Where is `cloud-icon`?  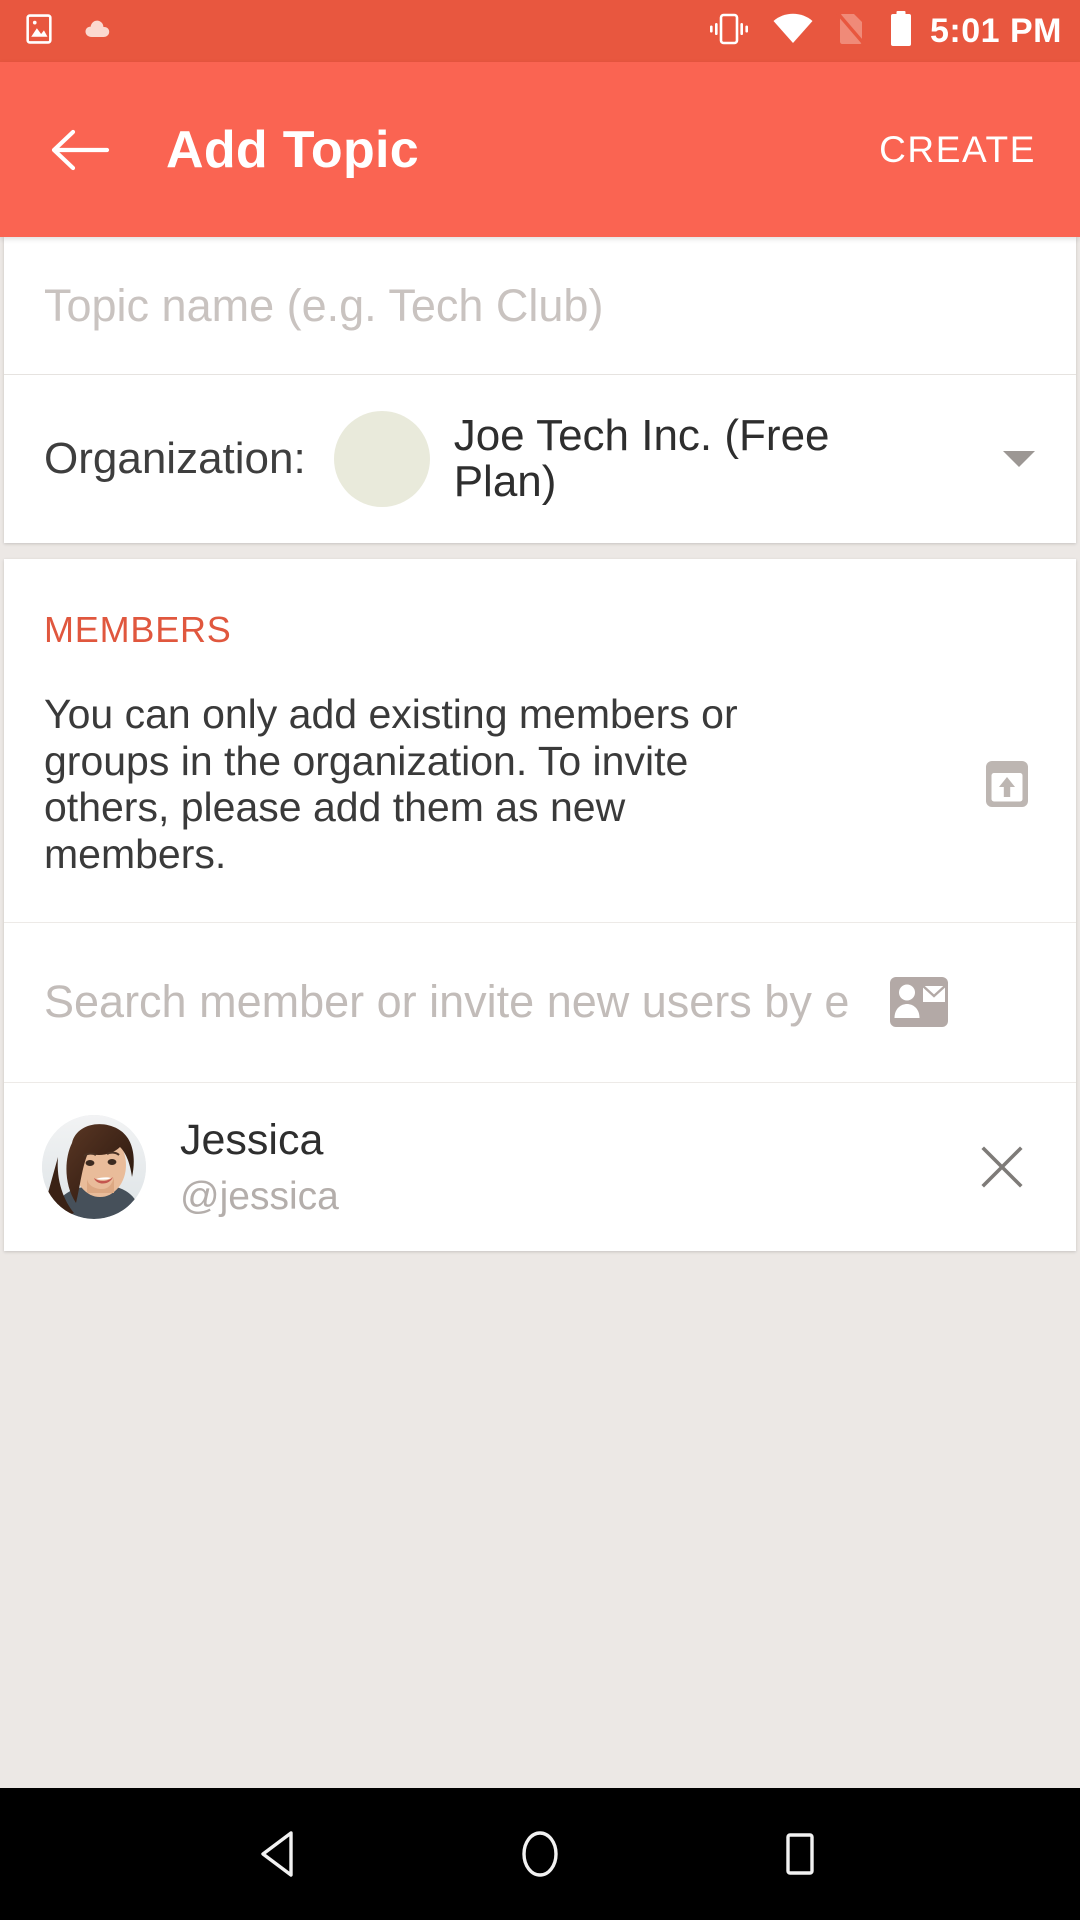 cloud-icon is located at coordinates (100, 31).